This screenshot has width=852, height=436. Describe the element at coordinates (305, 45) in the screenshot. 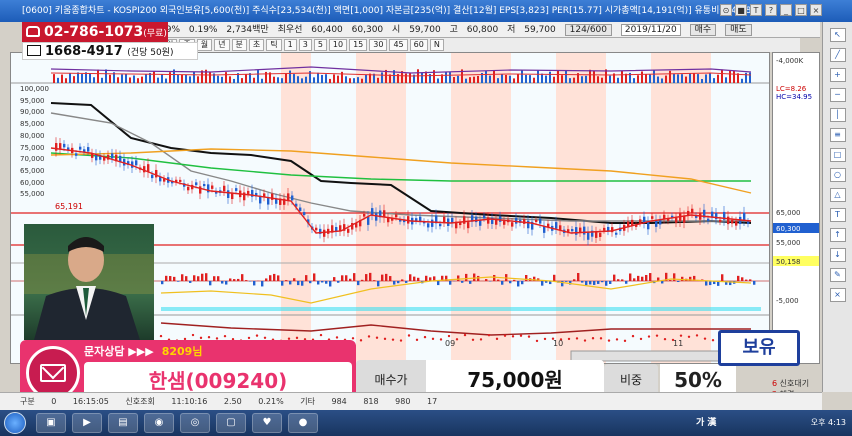

I see `tf-button: 3` at that location.